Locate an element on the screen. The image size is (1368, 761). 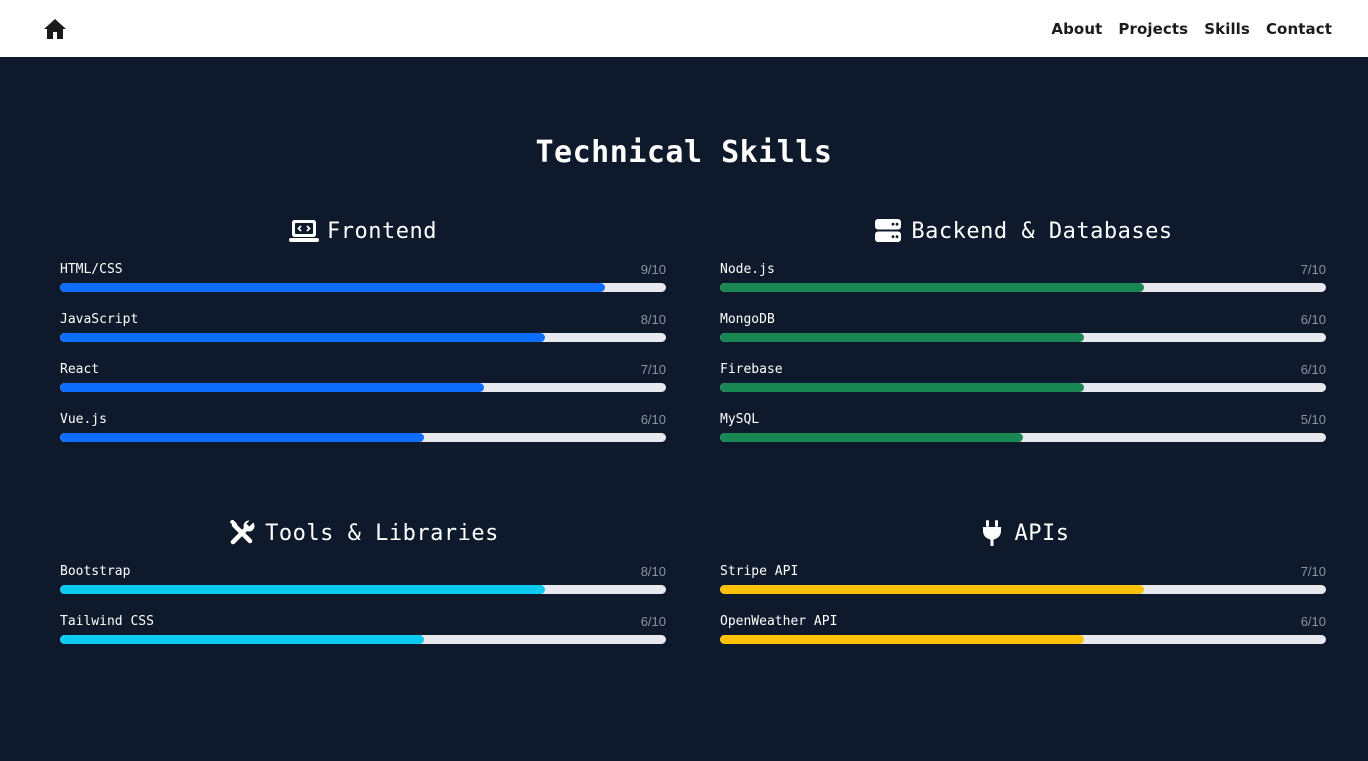
skill-item: Firebase 6/10 is located at coordinates (1023, 385).